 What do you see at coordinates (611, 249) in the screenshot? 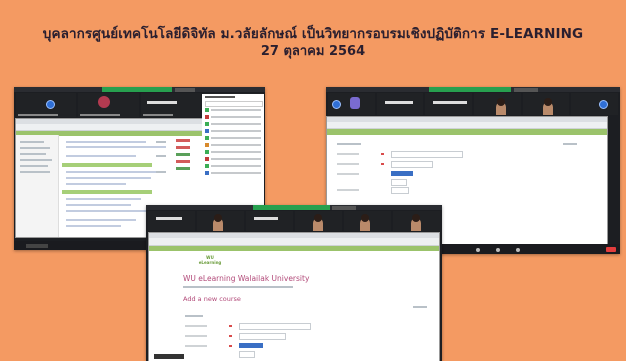
I see `end-meeting-button` at bounding box center [611, 249].